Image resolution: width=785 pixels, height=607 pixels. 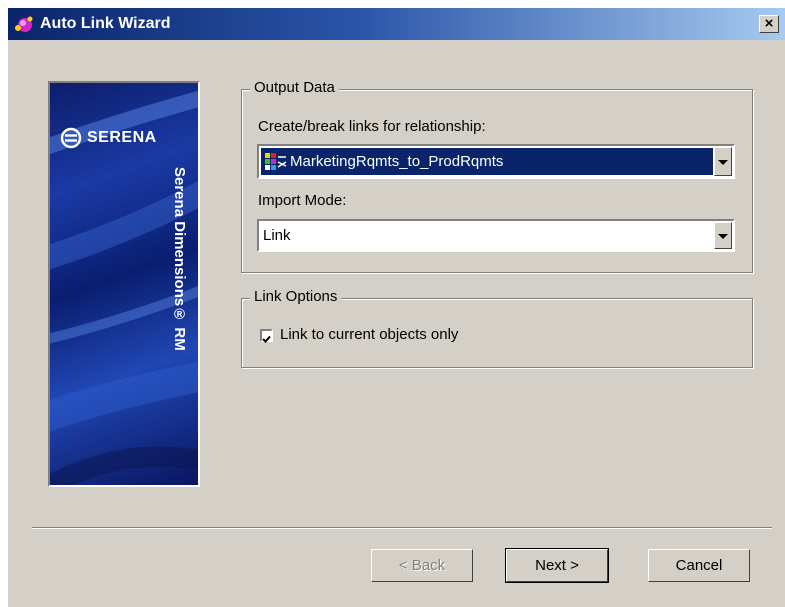 I want to click on back-button: < Back, so click(x=422, y=565).